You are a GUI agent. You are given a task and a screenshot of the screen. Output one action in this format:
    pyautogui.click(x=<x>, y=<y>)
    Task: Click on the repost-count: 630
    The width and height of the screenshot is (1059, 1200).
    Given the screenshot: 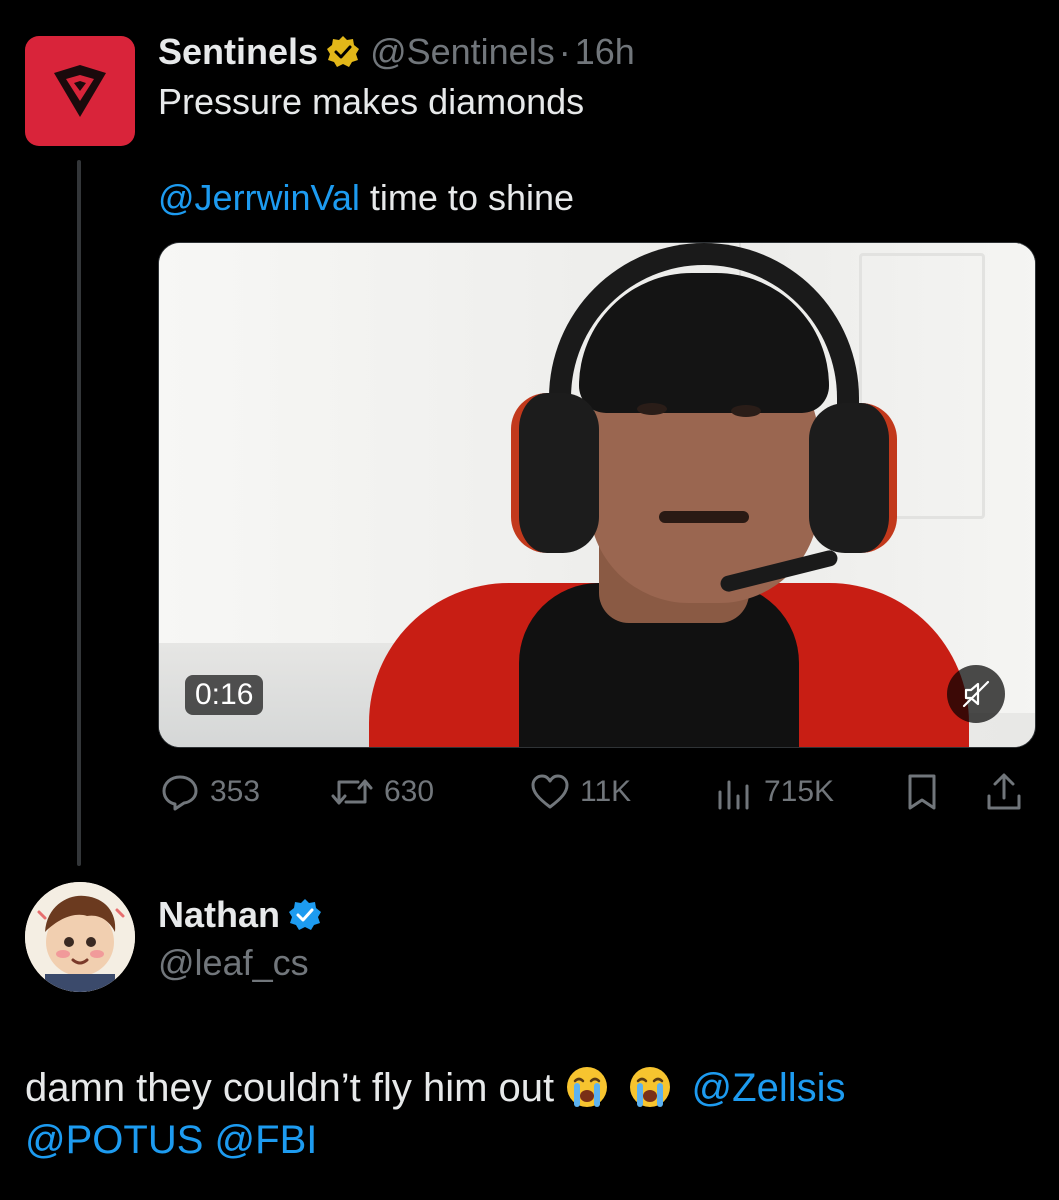 What is the action you would take?
    pyautogui.click(x=409, y=791)
    